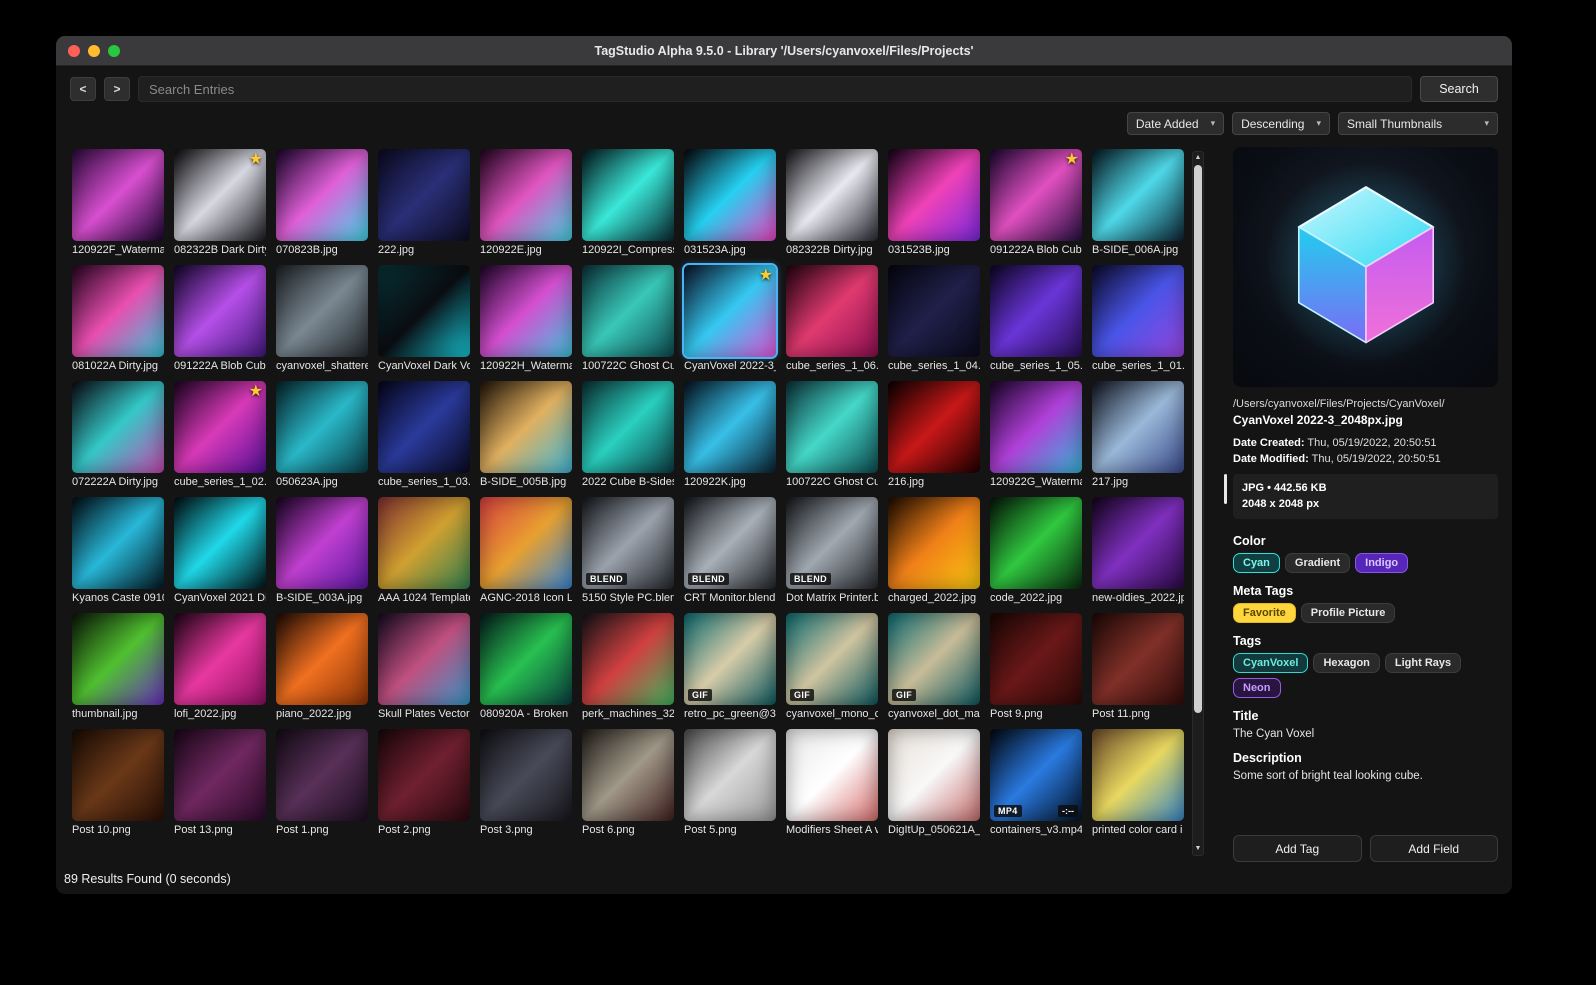  Describe the element at coordinates (1138, 434) in the screenshot. I see `grid-item: 217.jpg` at that location.